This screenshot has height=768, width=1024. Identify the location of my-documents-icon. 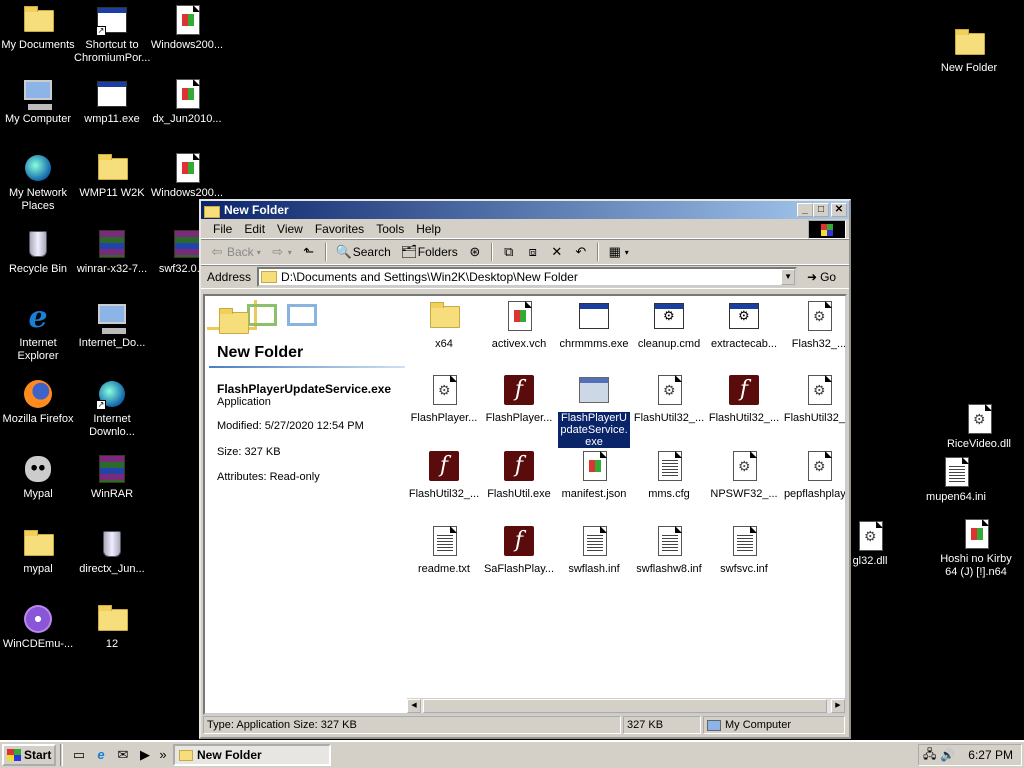
(38, 20).